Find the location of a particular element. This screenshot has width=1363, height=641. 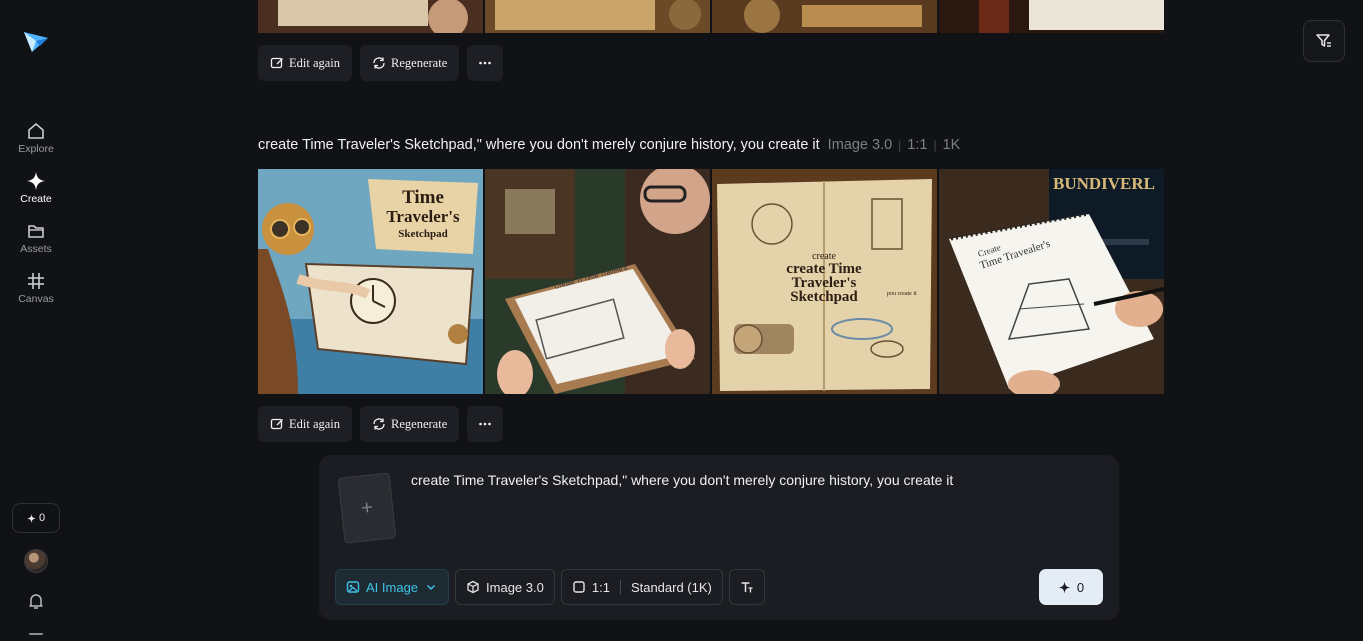

svg-text: BUNDIVERL is located at coordinates (1104, 183).